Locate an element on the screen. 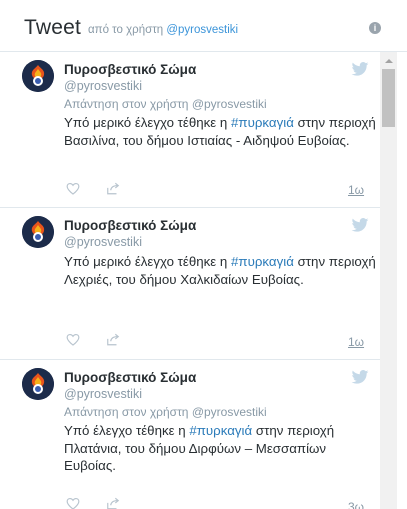  widget-header: Tweet από το χρήστη @pyrosvestiki i is located at coordinates (203, 26).